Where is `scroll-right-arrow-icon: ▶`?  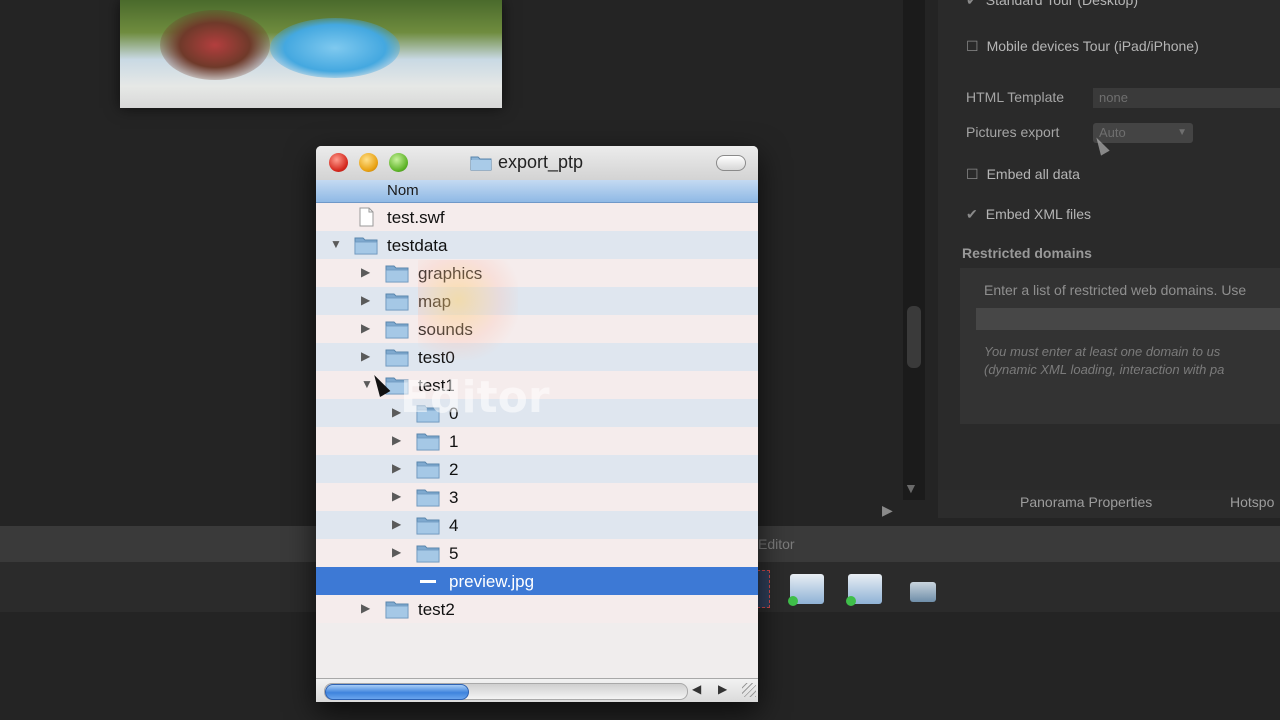
scroll-right-arrow-icon: ▶ is located at coordinates (722, 689).